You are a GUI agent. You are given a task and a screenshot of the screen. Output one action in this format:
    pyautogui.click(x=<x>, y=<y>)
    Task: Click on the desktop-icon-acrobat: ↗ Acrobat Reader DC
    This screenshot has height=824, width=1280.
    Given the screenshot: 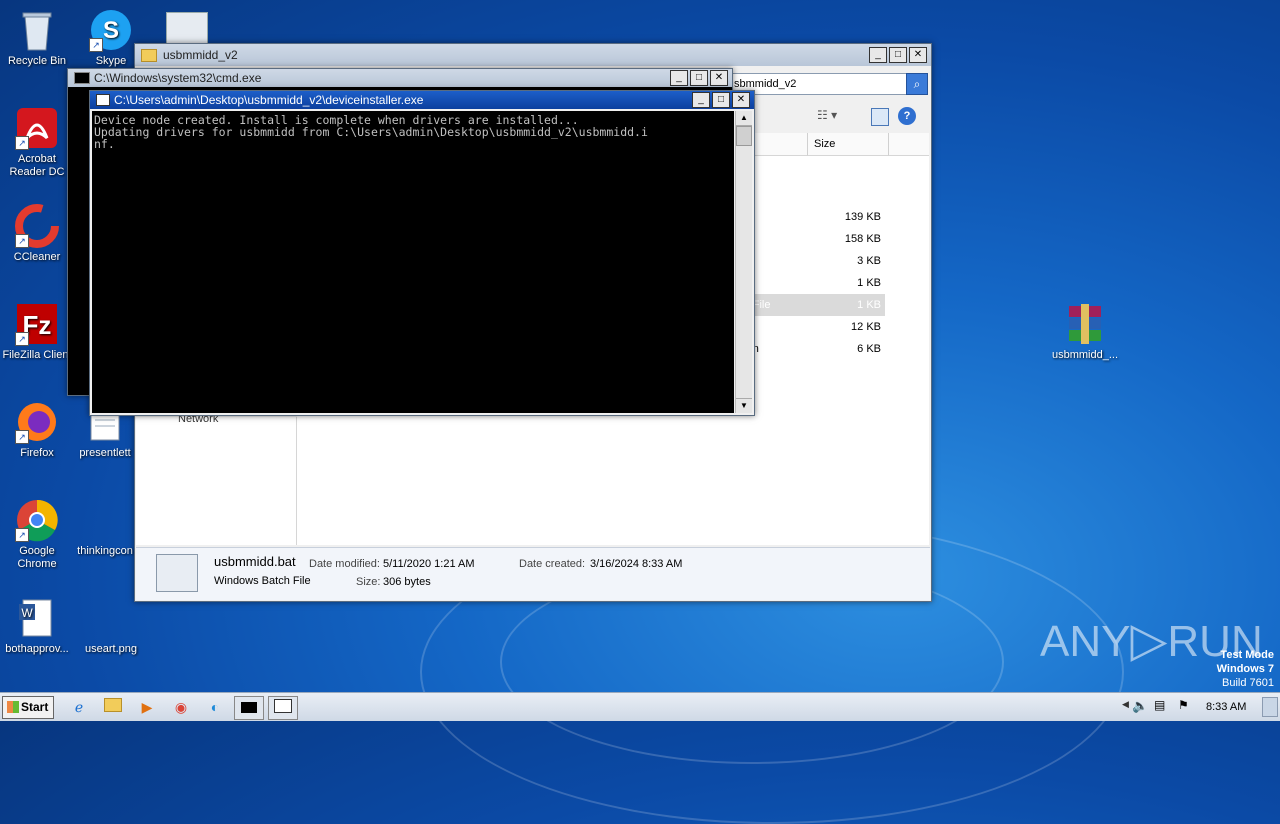 What is the action you would take?
    pyautogui.click(x=37, y=142)
    